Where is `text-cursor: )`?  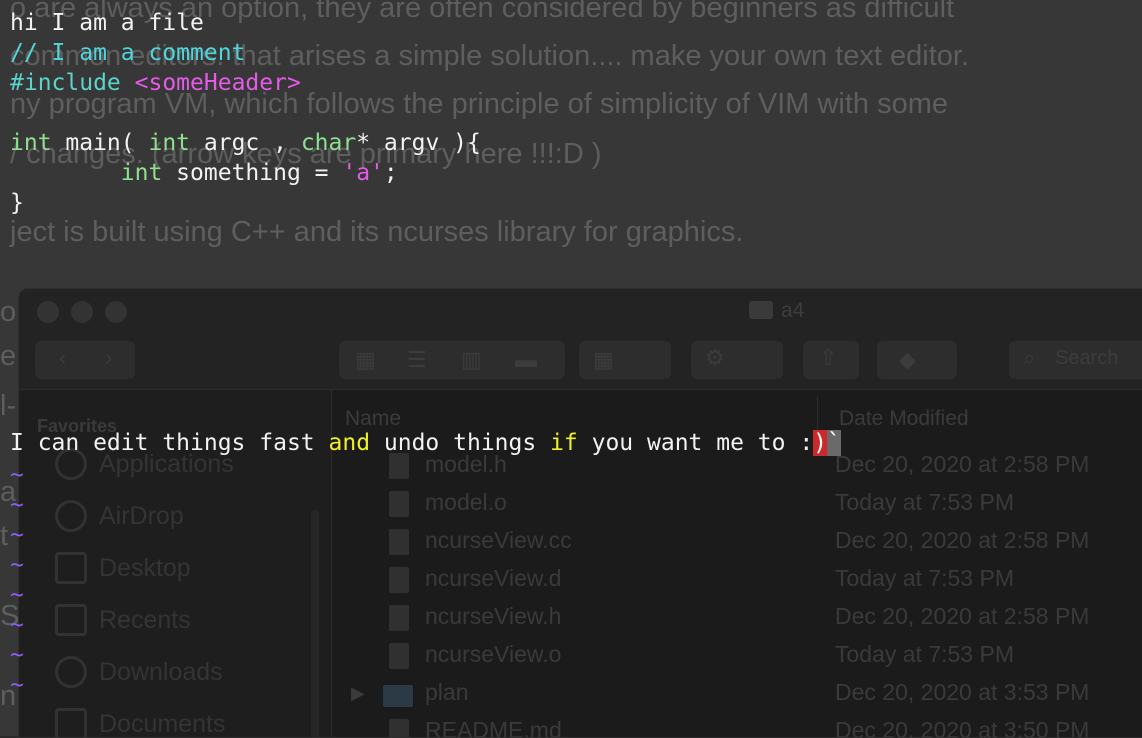
text-cursor: ) is located at coordinates (820, 443).